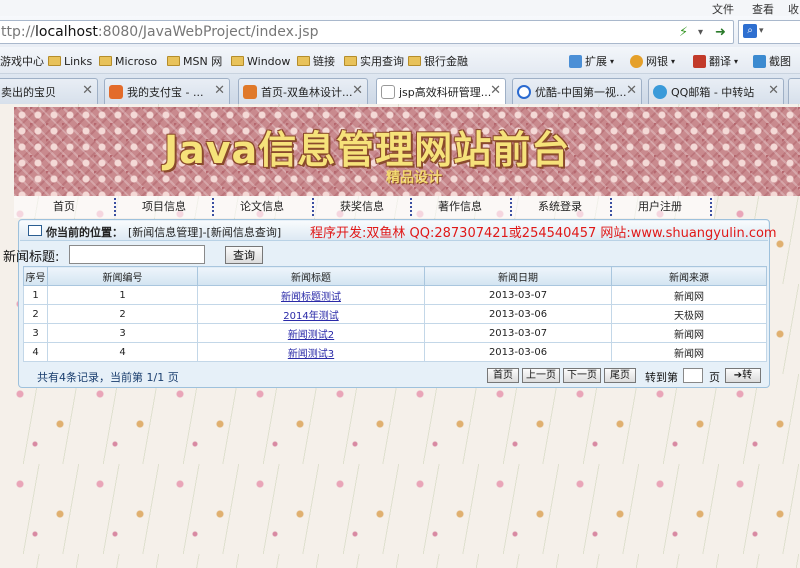 The image size is (800, 568). Describe the element at coordinates (64, 207) in the screenshot. I see `nav-home: 首页` at that location.